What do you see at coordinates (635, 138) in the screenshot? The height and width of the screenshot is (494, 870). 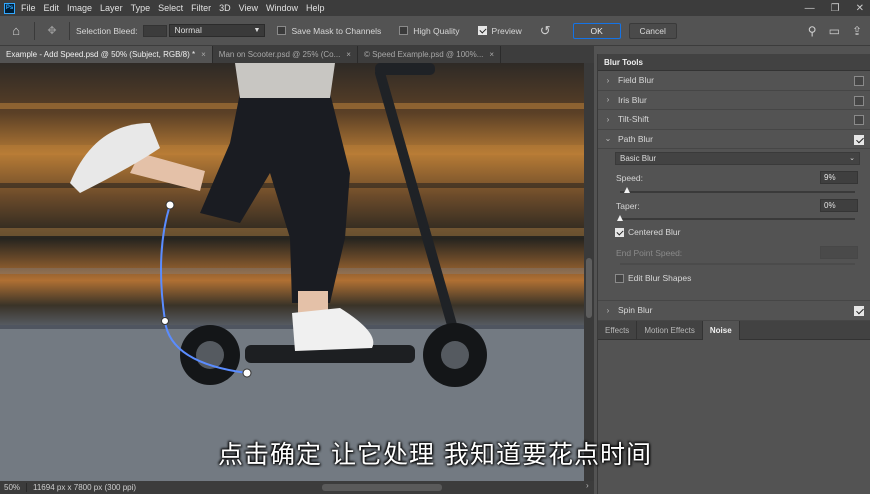 I see `section-label: Path Blur` at bounding box center [635, 138].